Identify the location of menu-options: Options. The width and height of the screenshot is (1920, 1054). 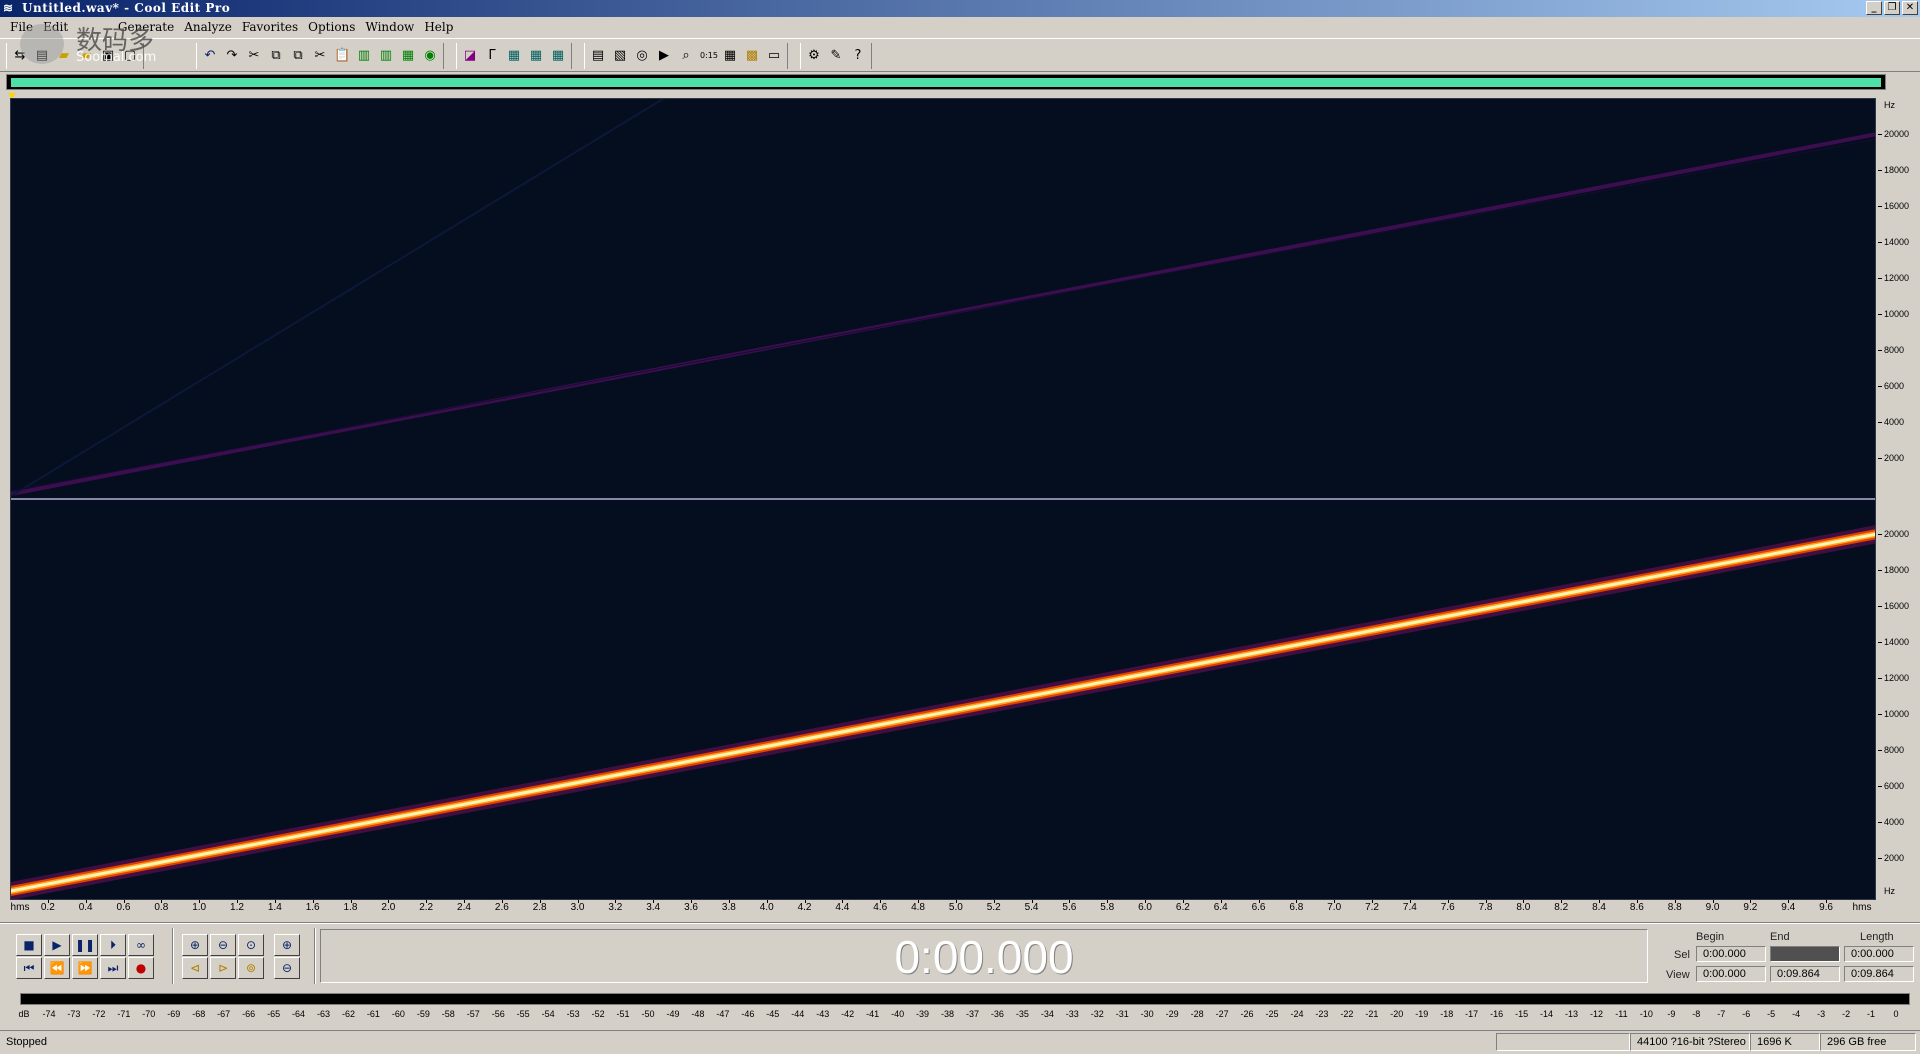
(332, 27).